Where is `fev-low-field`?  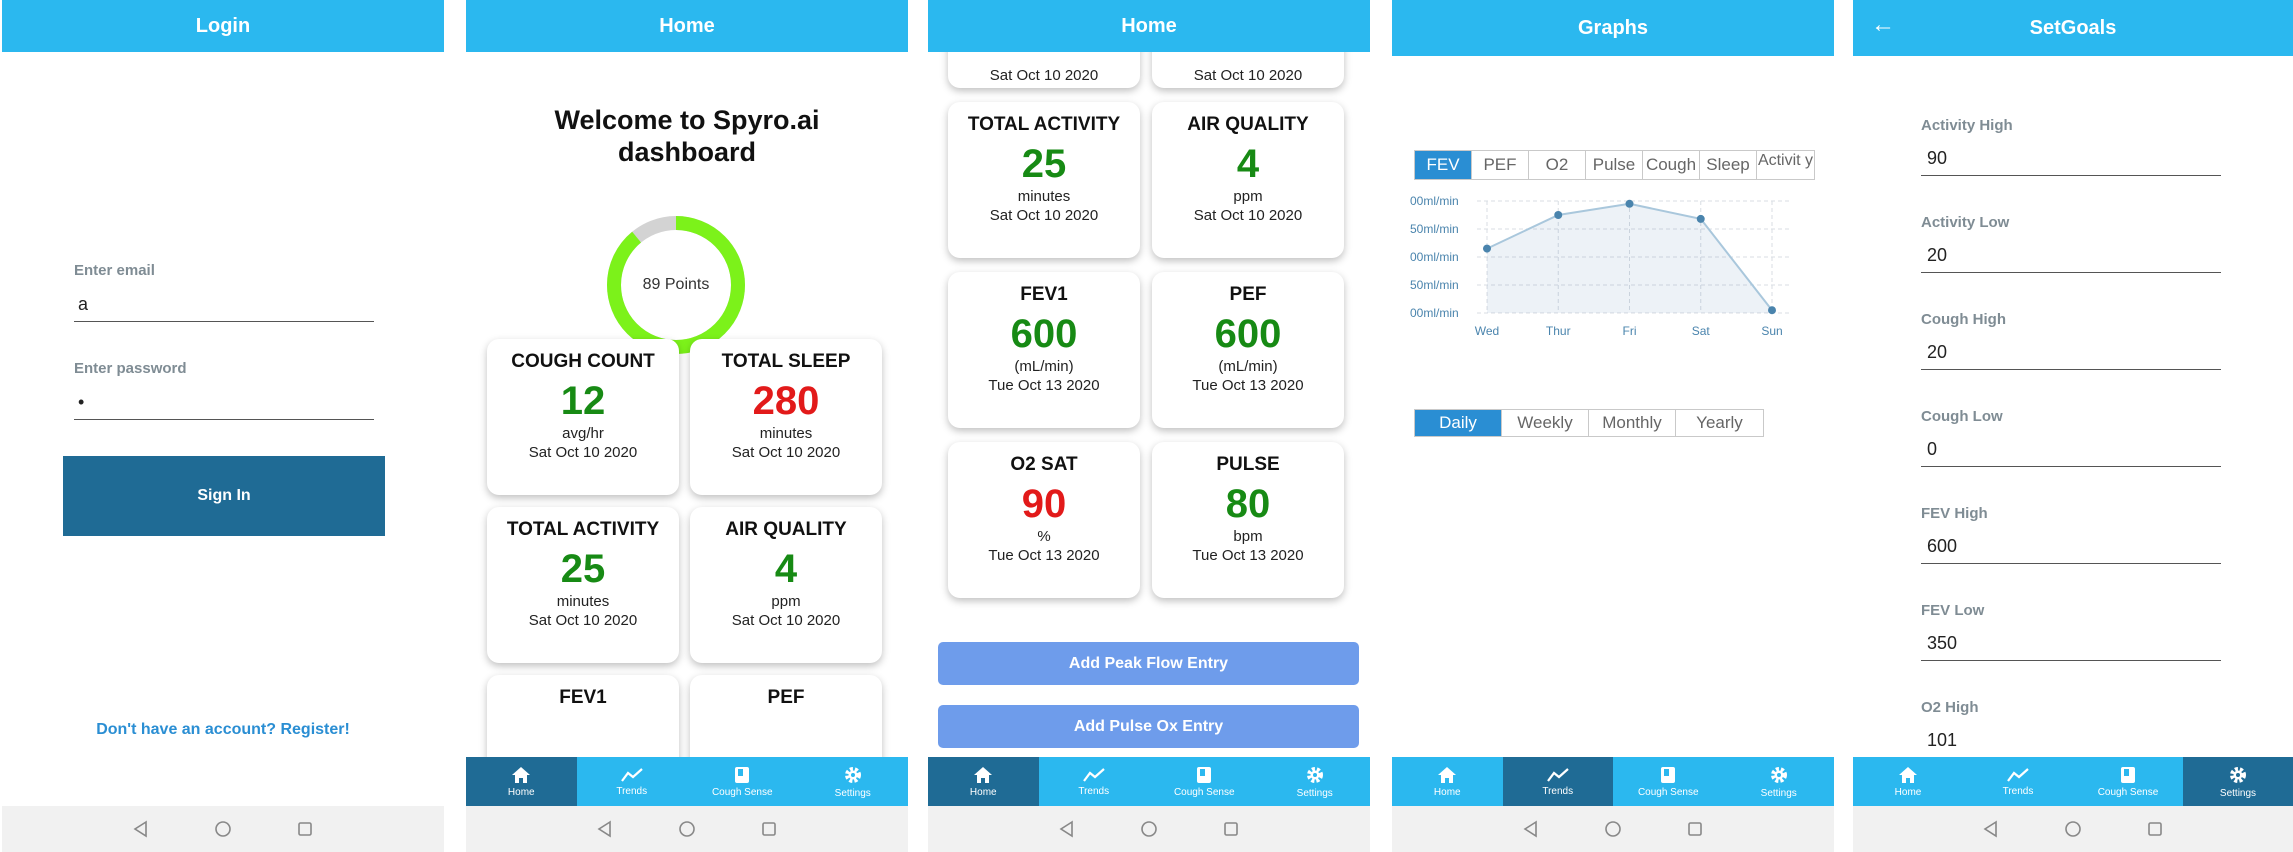
fev-low-field is located at coordinates (2071, 644).